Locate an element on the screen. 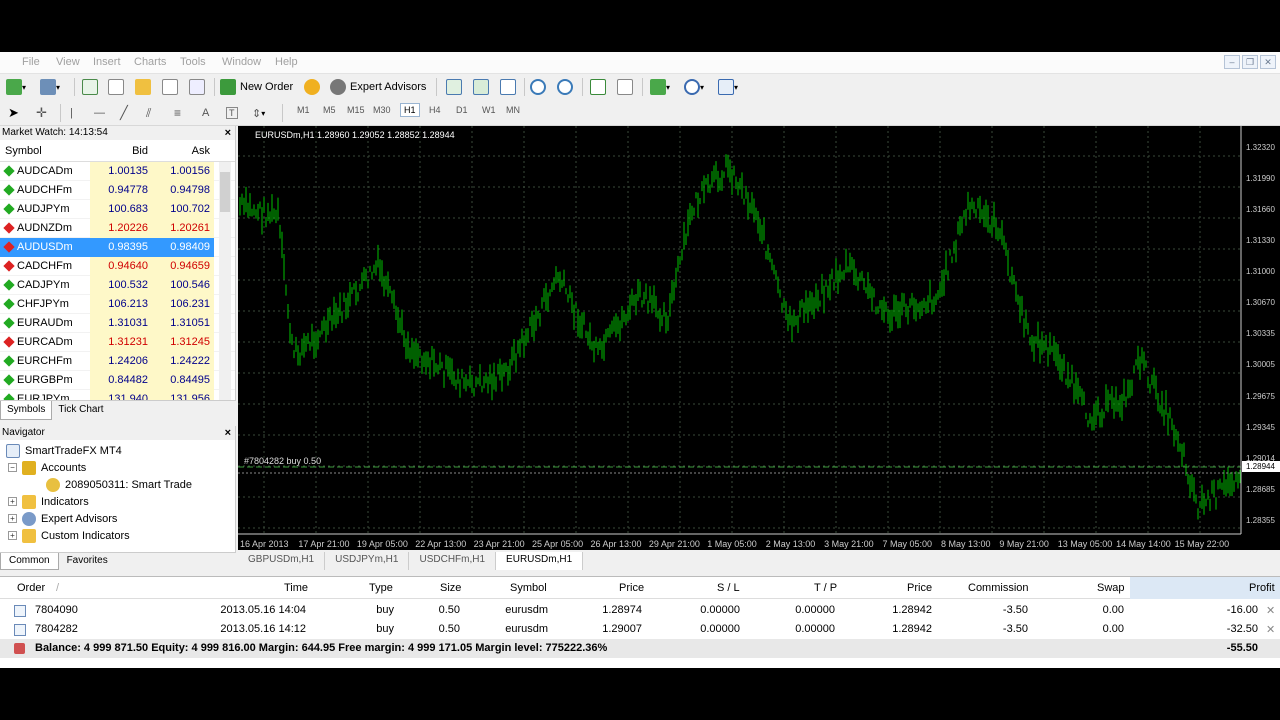 This screenshot has width=1280, height=720. nav-accounts: − Accounts is located at coordinates (47, 467).